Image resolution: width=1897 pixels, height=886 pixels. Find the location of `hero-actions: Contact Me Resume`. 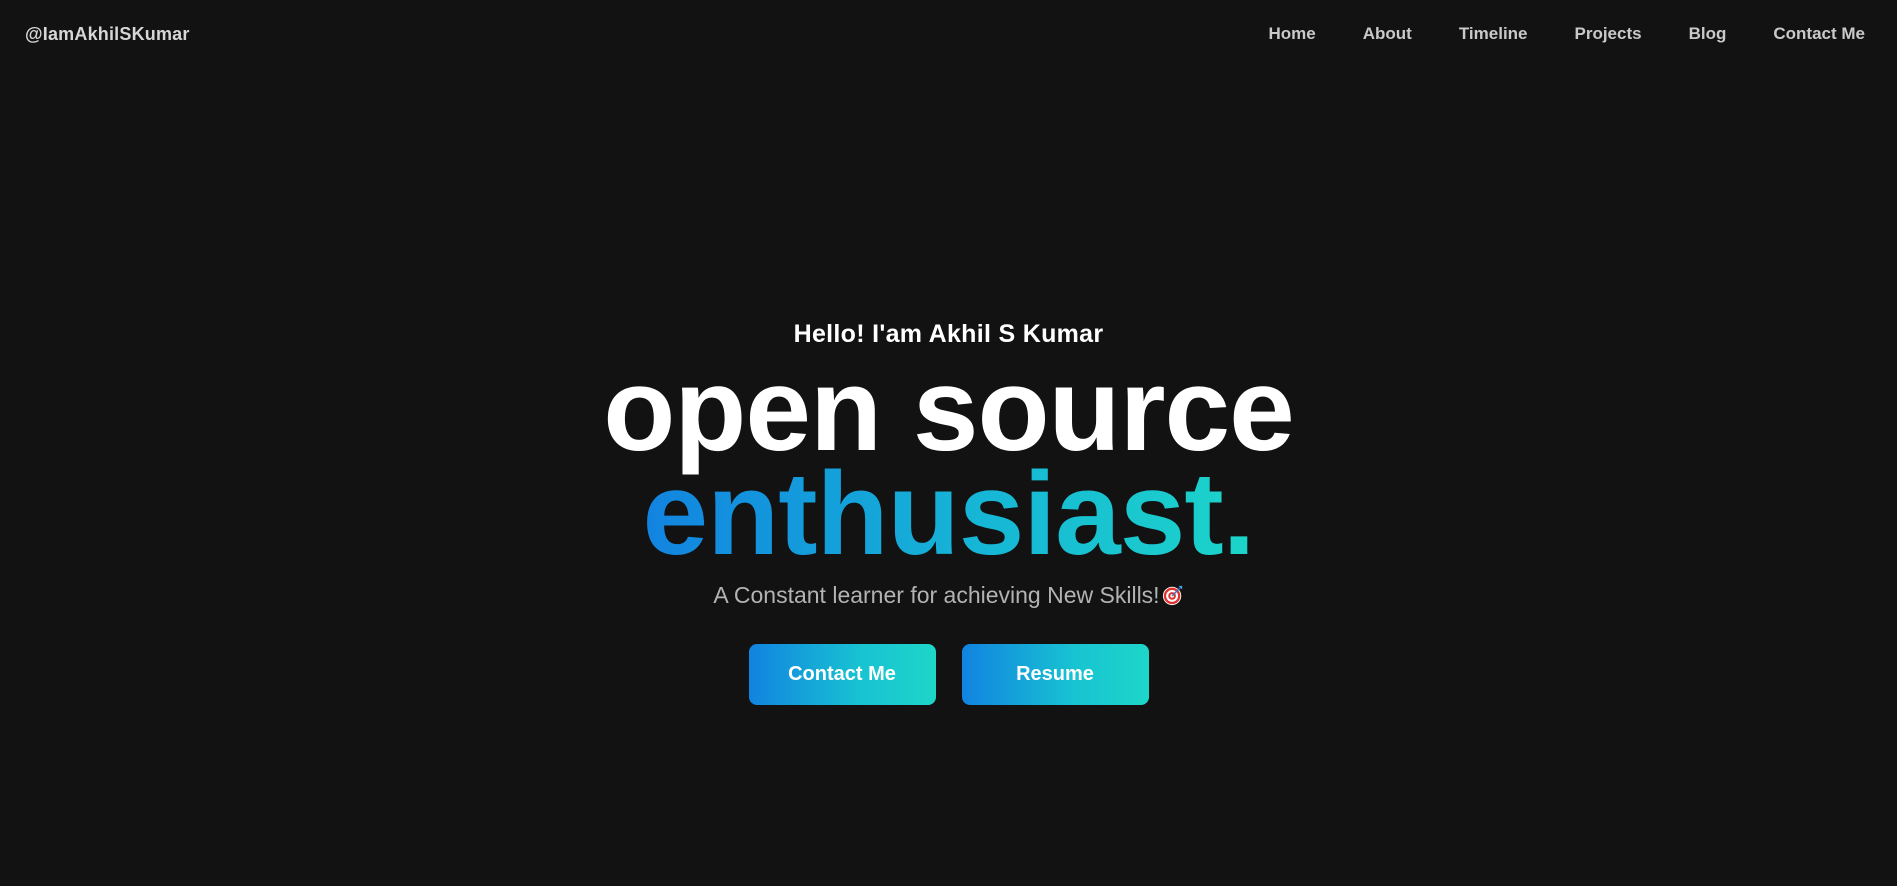

hero-actions: Contact Me Resume is located at coordinates (948, 674).